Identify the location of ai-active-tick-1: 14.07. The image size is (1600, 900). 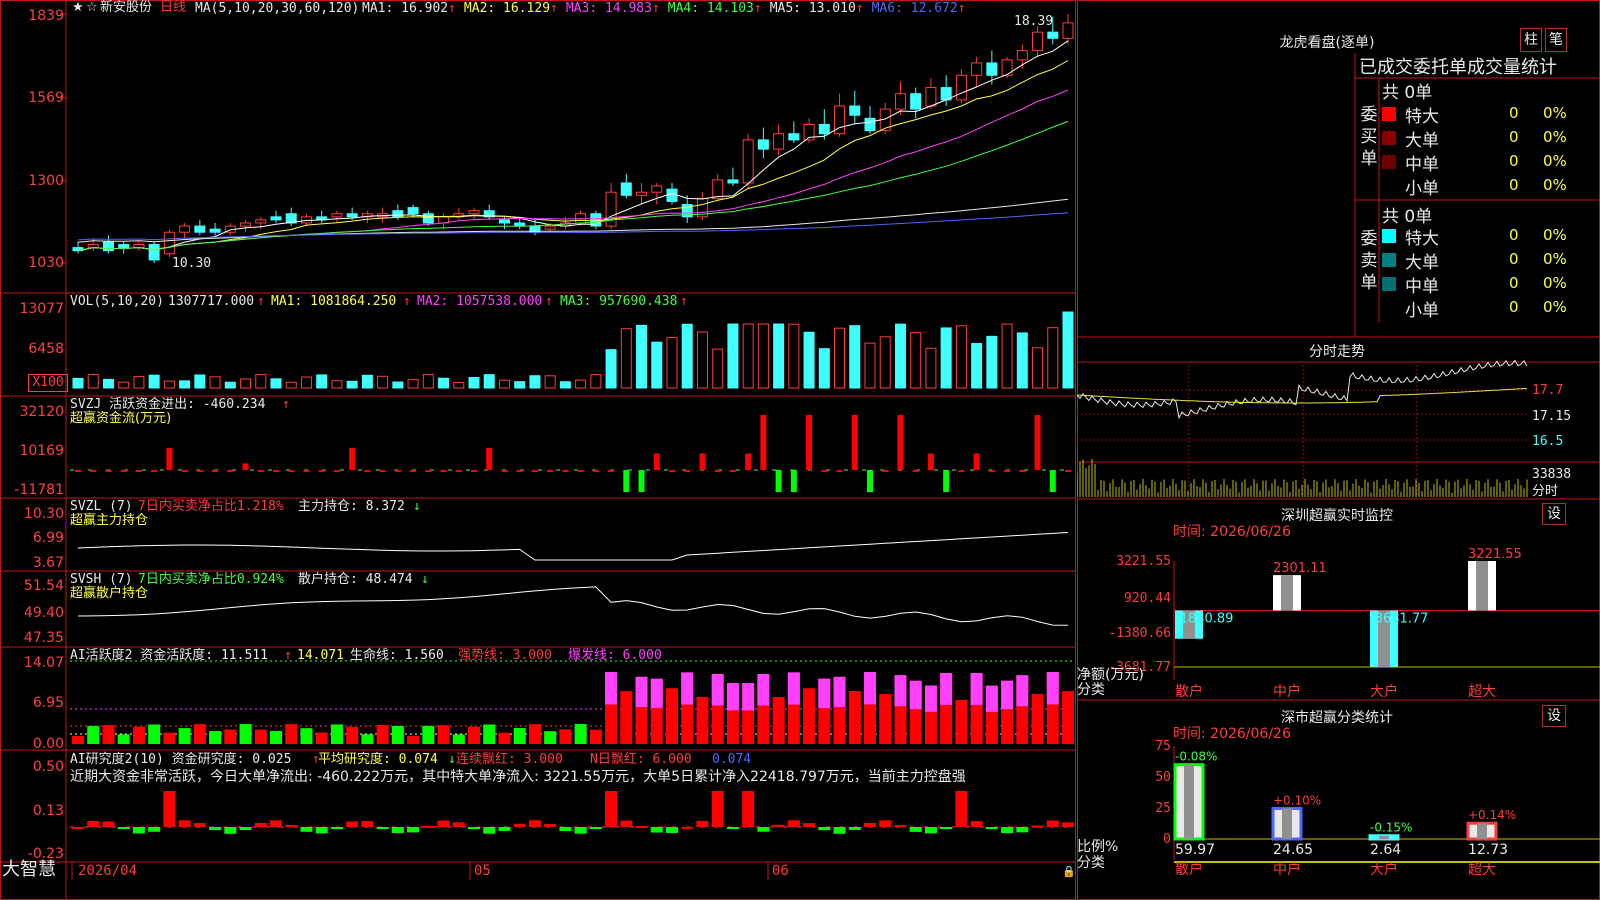
(43, 663).